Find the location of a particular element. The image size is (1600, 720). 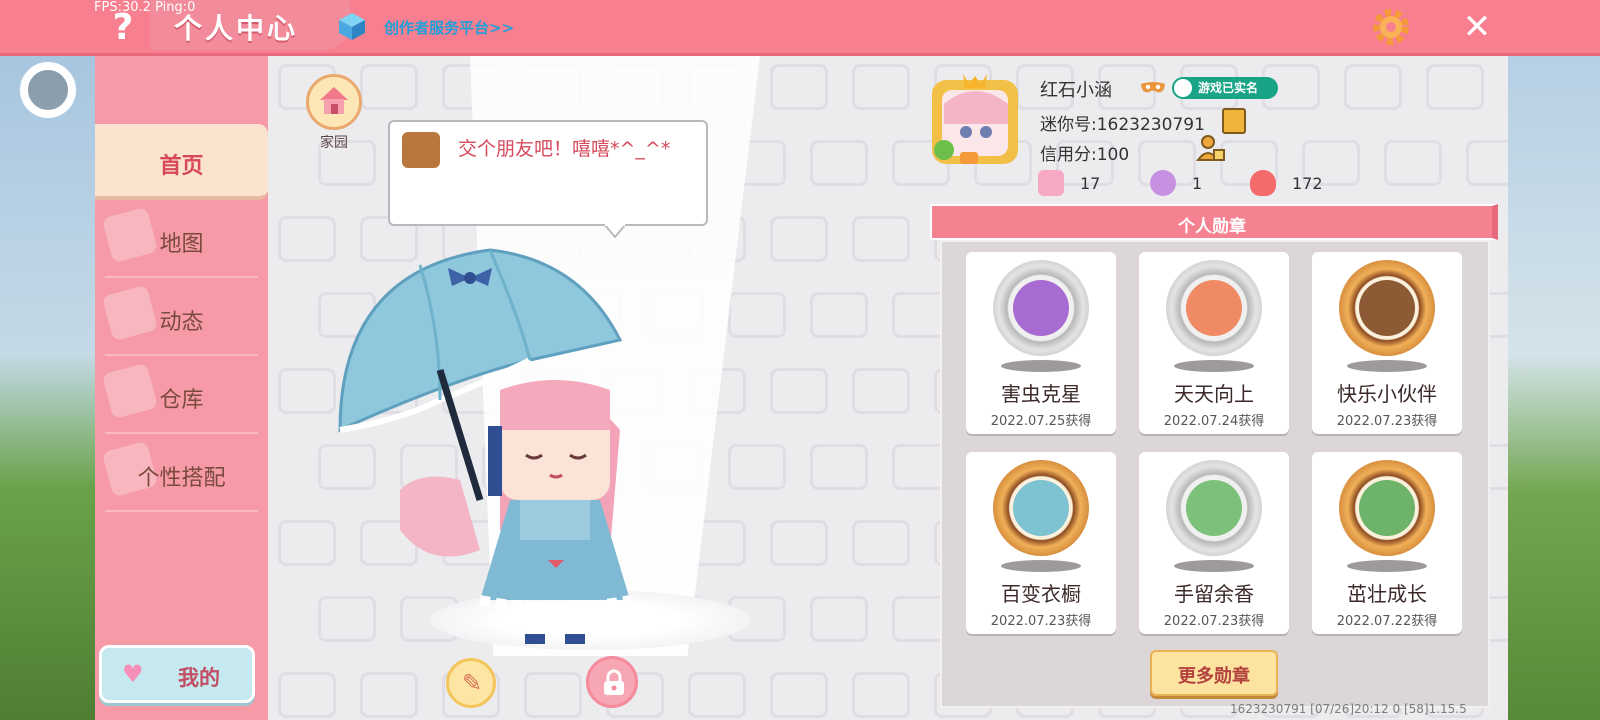

sidebar-item-home: 首页 is located at coordinates (181, 162).